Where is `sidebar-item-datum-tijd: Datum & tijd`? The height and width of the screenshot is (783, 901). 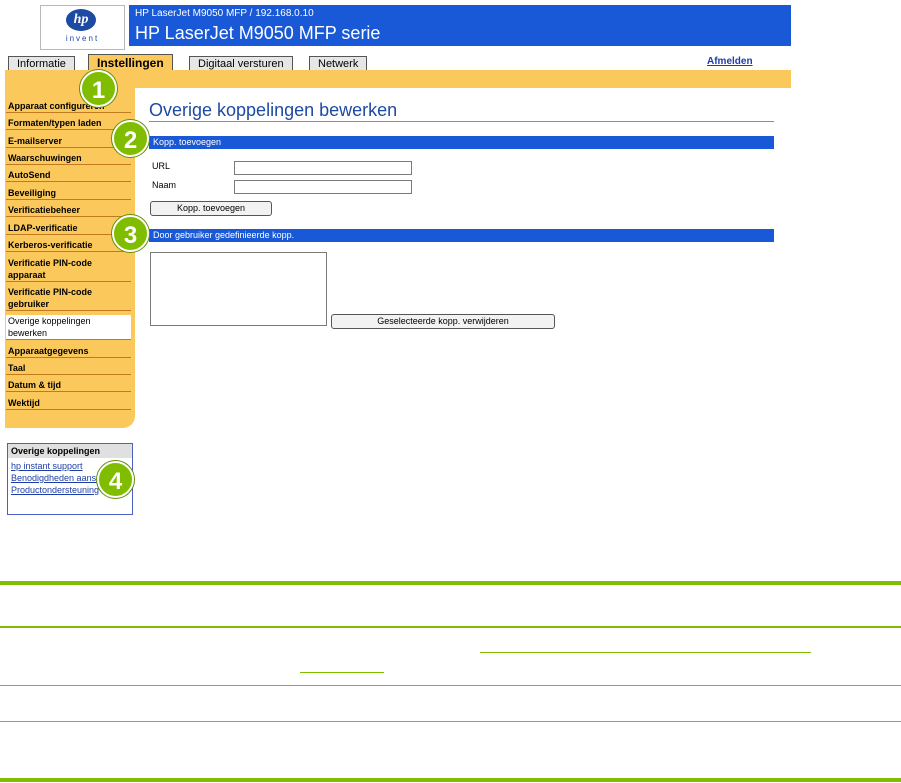
sidebar-item-datum-tijd: Datum & tijd is located at coordinates (68, 385).